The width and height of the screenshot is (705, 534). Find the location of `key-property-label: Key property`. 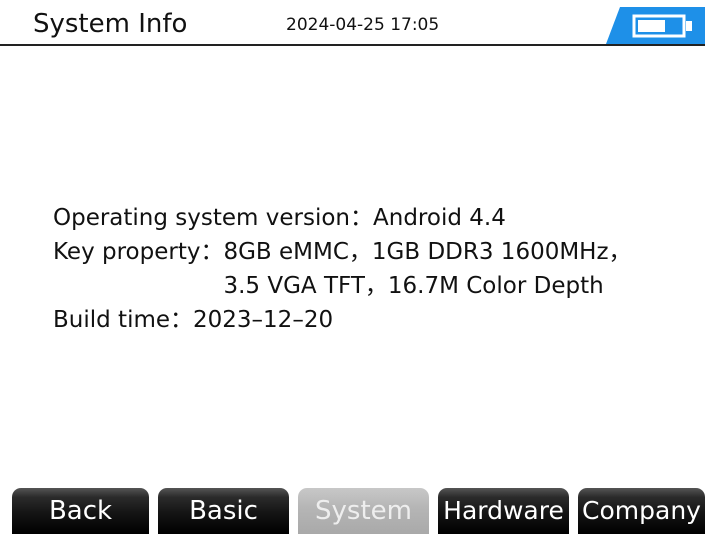

key-property-label: Key property is located at coordinates (127, 252).